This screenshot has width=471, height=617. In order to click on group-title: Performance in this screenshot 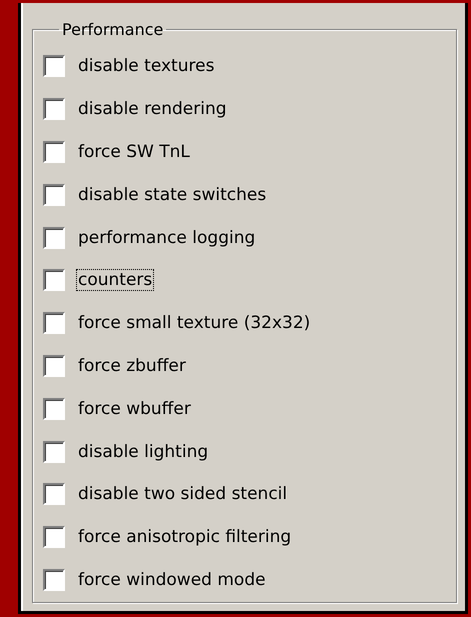, I will do `click(112, 29)`.